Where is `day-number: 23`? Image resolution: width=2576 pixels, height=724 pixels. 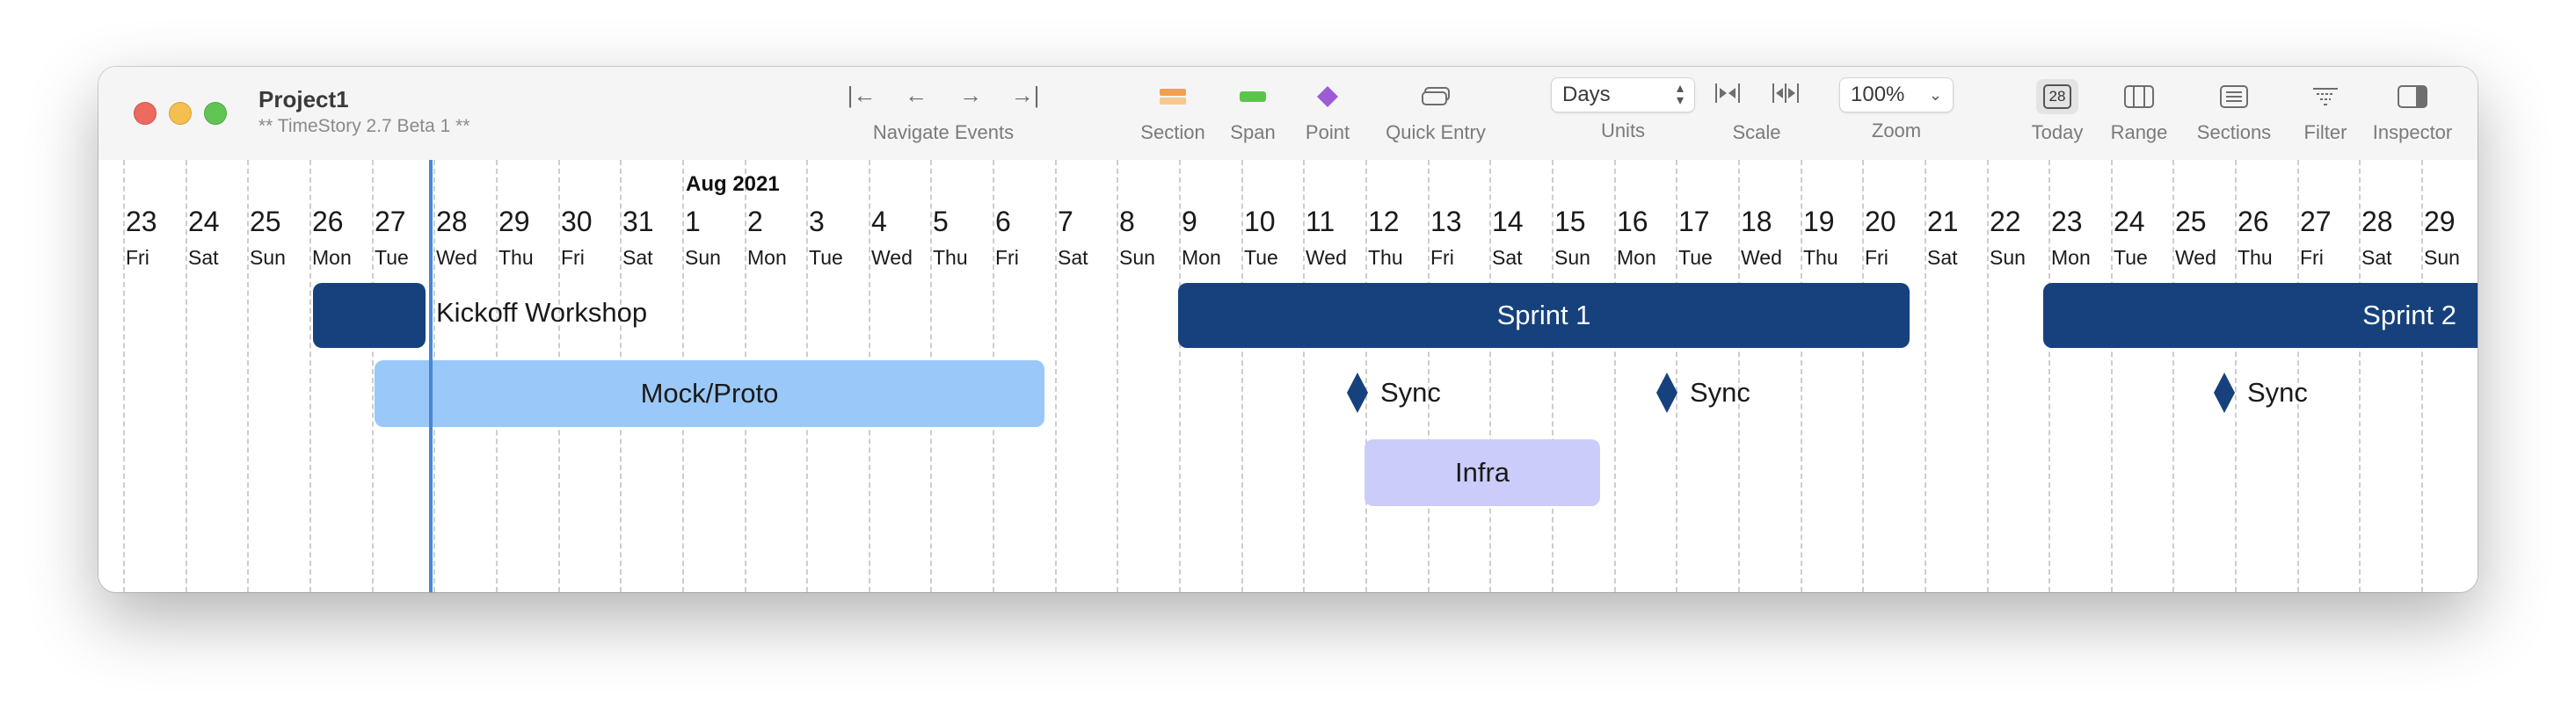
day-number: 23 is located at coordinates (141, 221).